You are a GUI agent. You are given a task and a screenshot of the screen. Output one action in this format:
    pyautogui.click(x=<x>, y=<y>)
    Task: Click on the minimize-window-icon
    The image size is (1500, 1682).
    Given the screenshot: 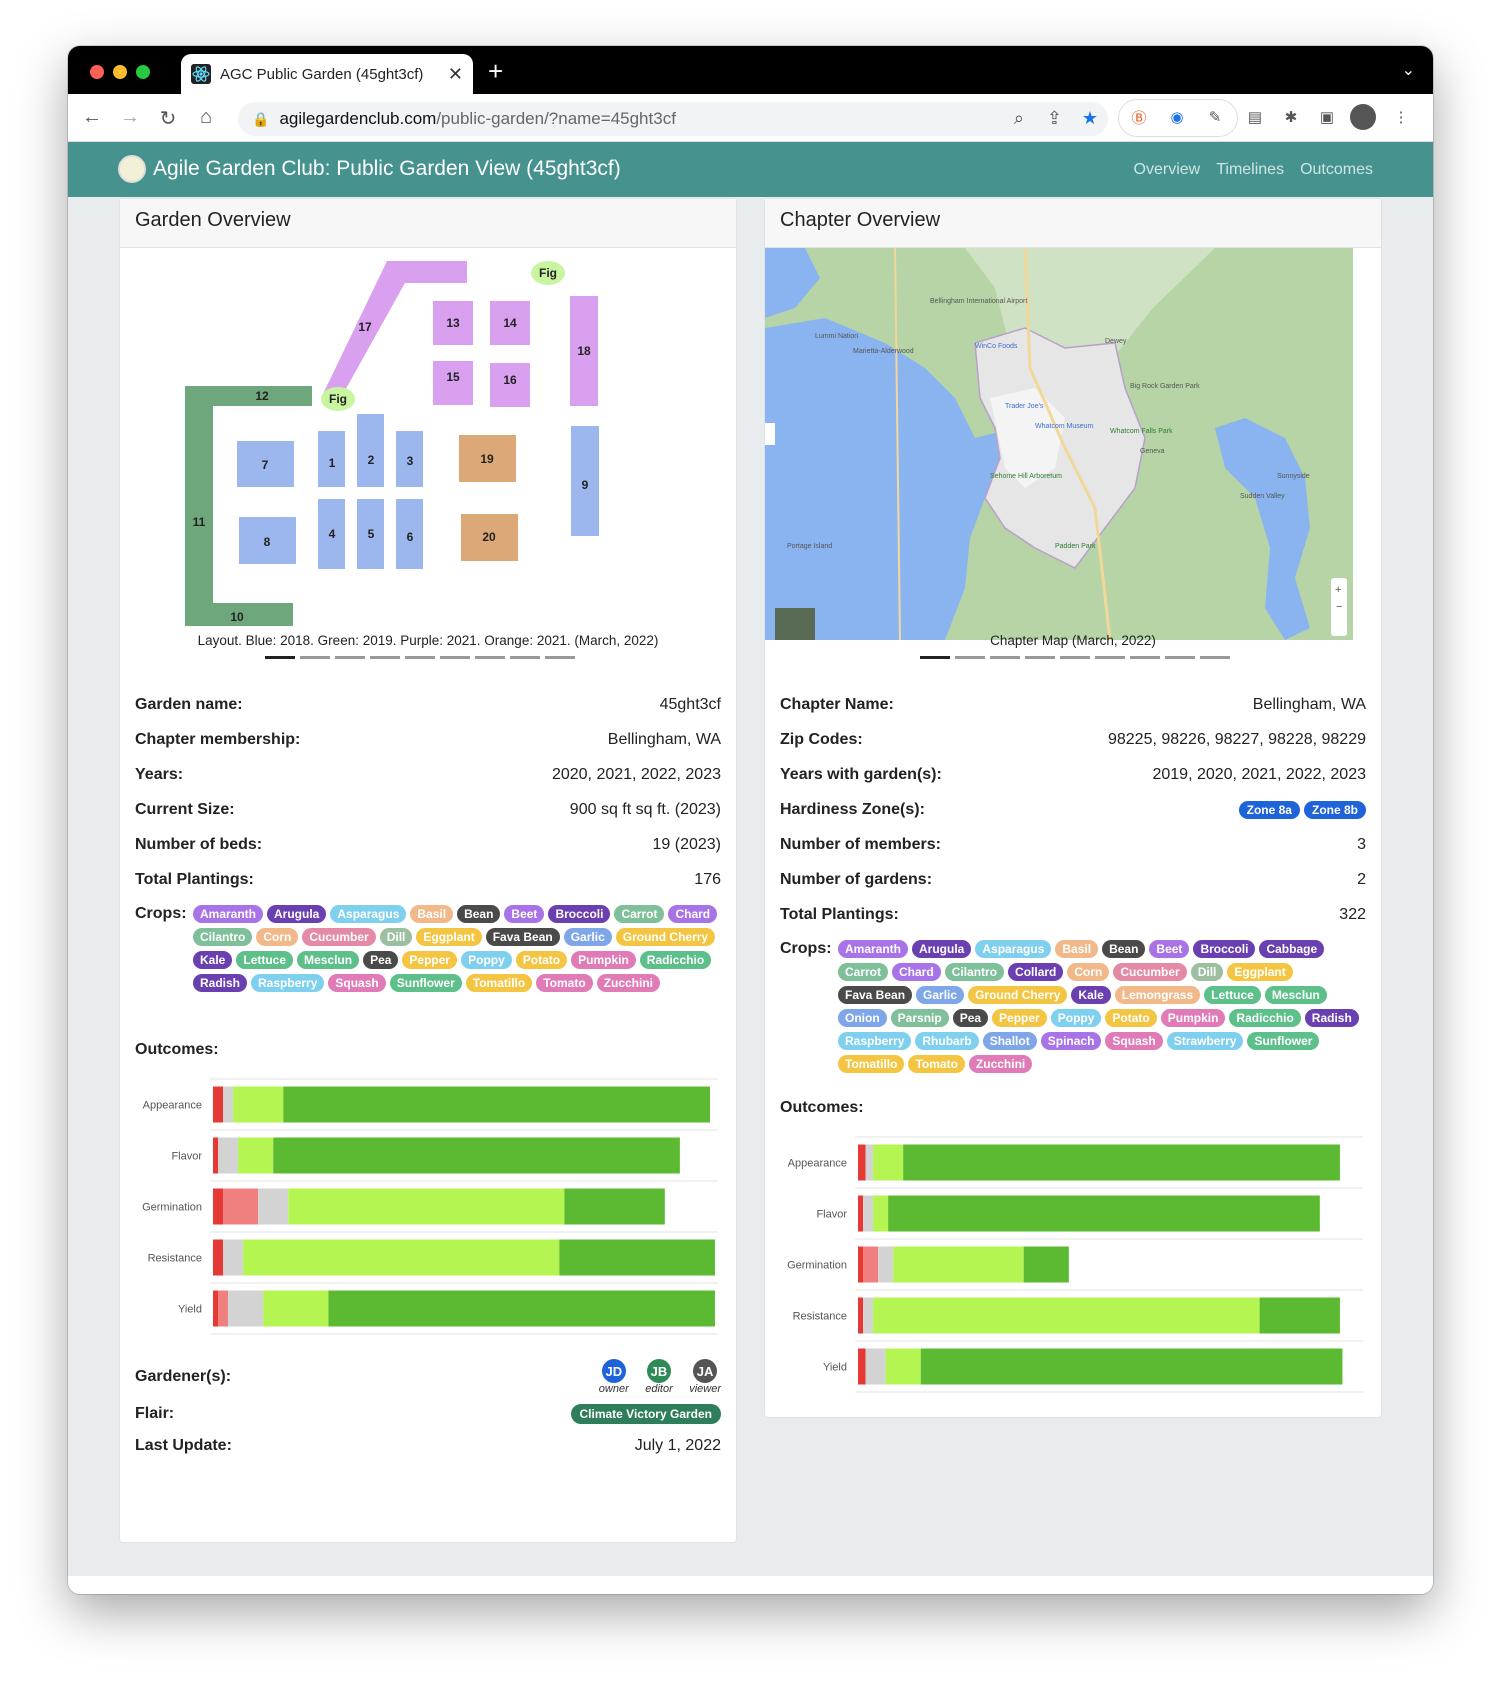 What is the action you would take?
    pyautogui.click(x=120, y=72)
    